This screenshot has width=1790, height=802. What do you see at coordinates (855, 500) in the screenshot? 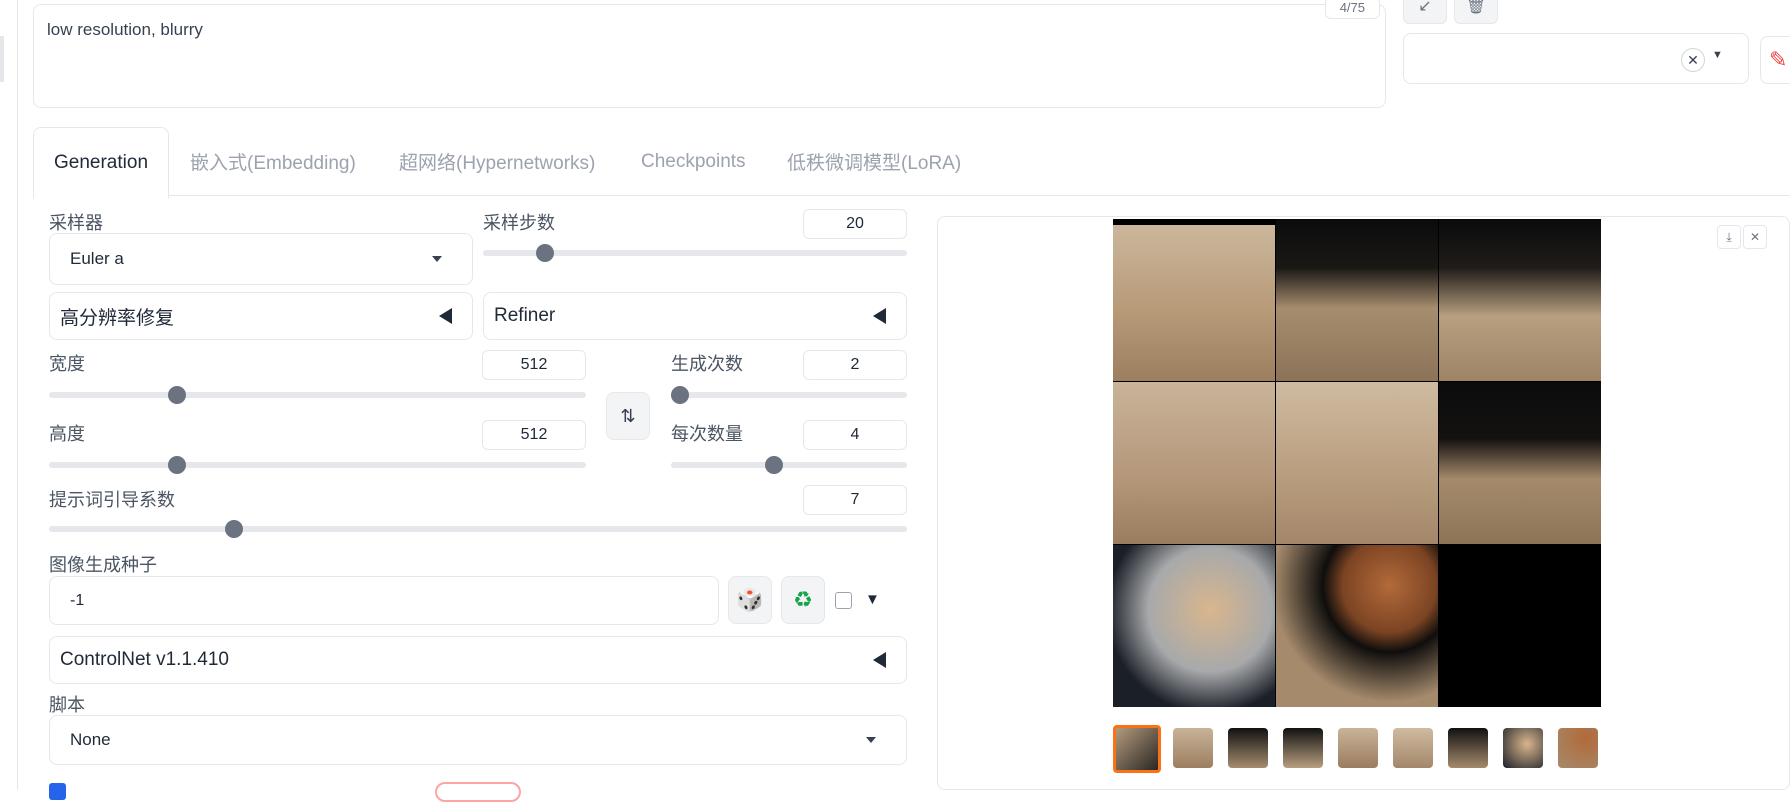
I see `cfg-input: 7` at bounding box center [855, 500].